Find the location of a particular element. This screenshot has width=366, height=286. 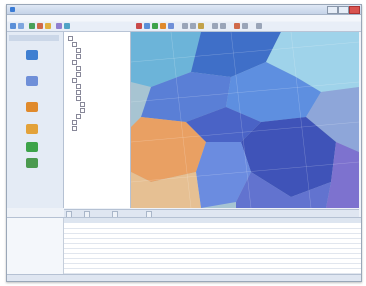

identify-icon is located at coordinates (67, 26).